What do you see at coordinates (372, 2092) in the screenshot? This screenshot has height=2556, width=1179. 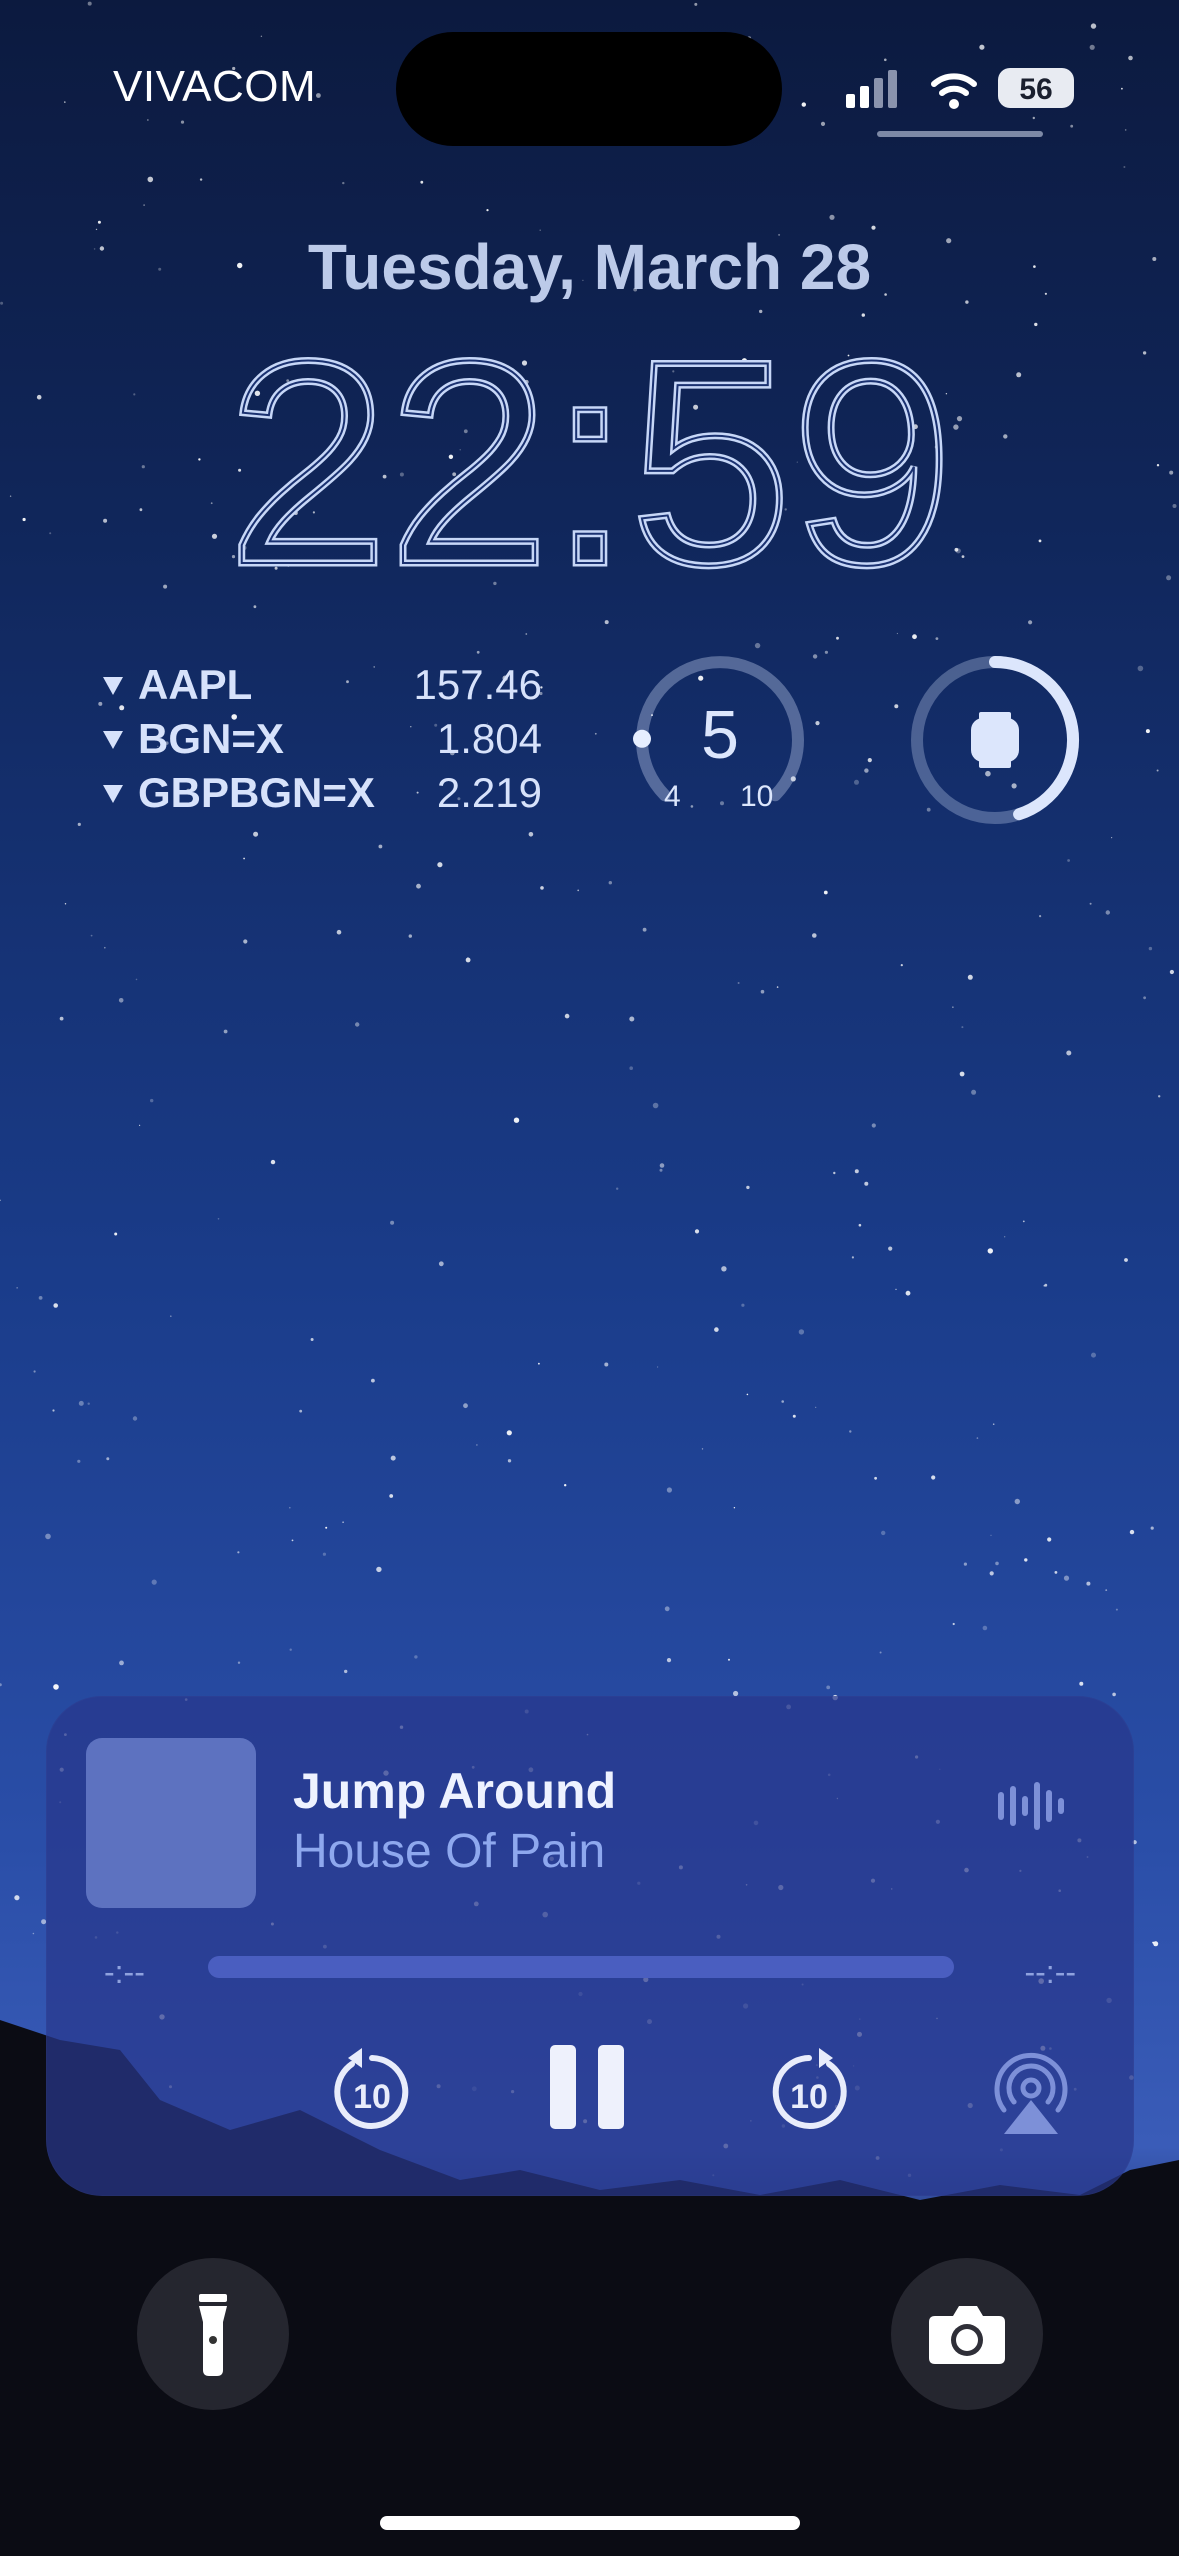 I see `skip-back-button: 10` at bounding box center [372, 2092].